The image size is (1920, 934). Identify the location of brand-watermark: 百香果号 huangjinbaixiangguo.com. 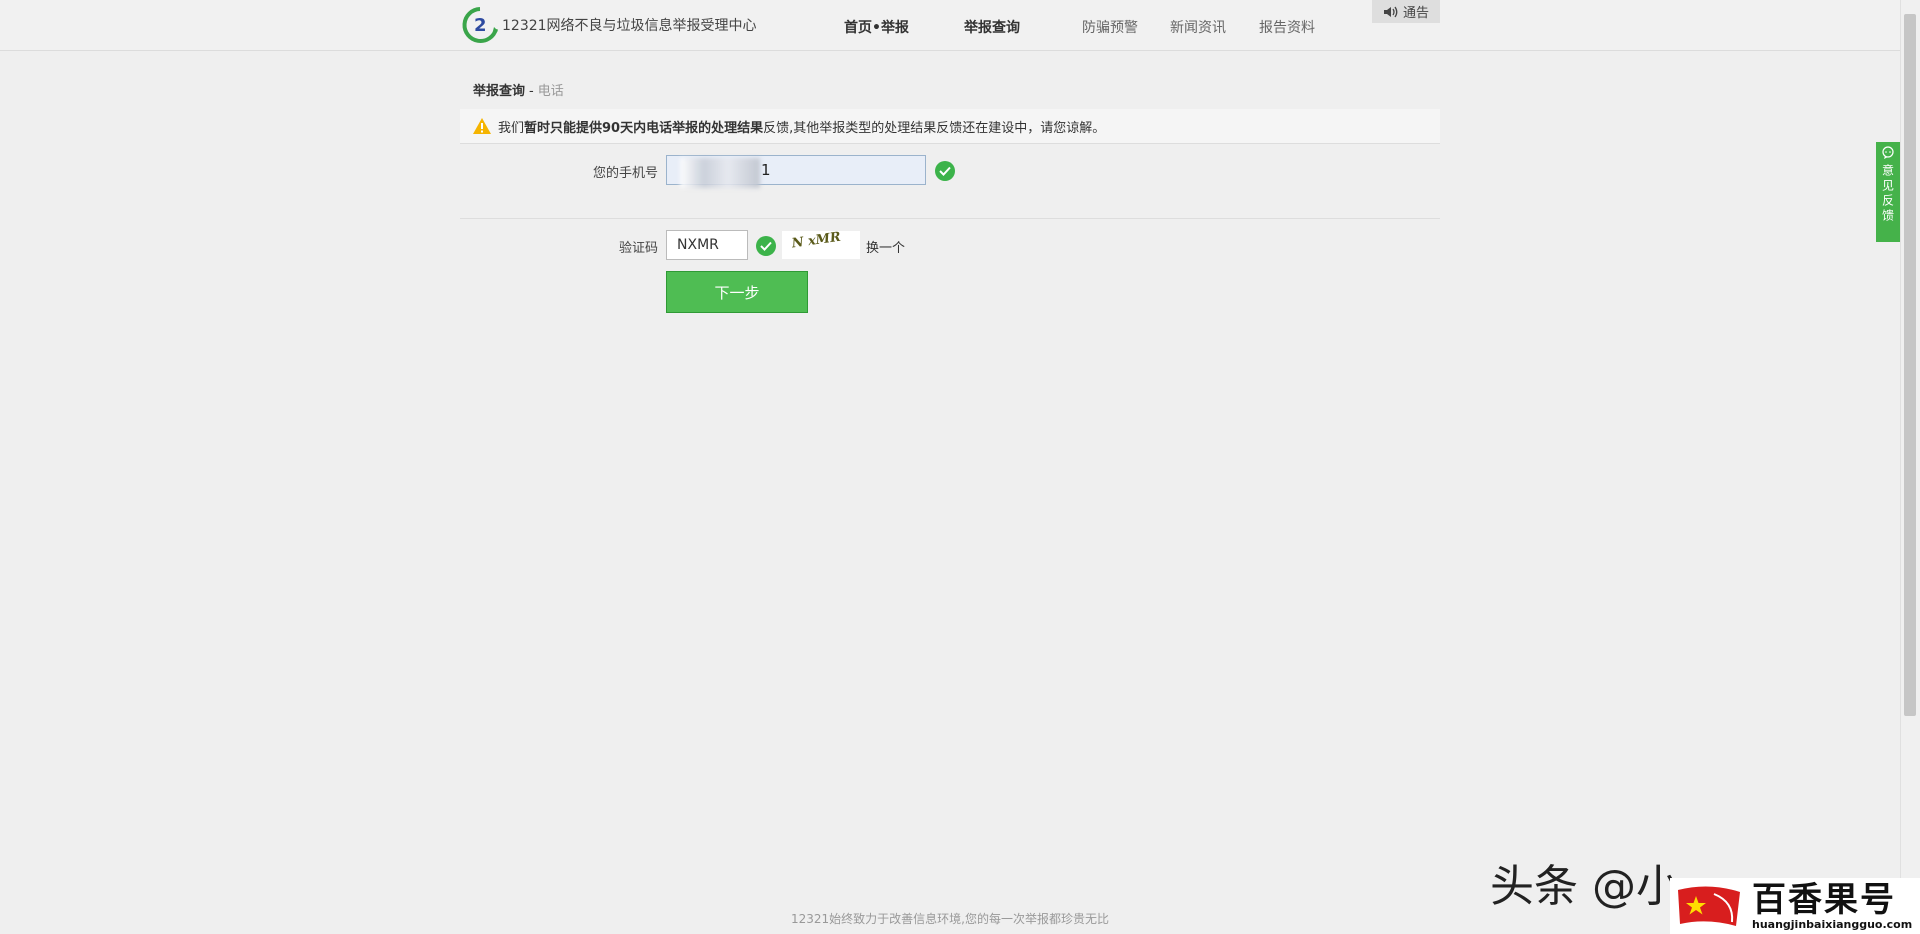
(1795, 906).